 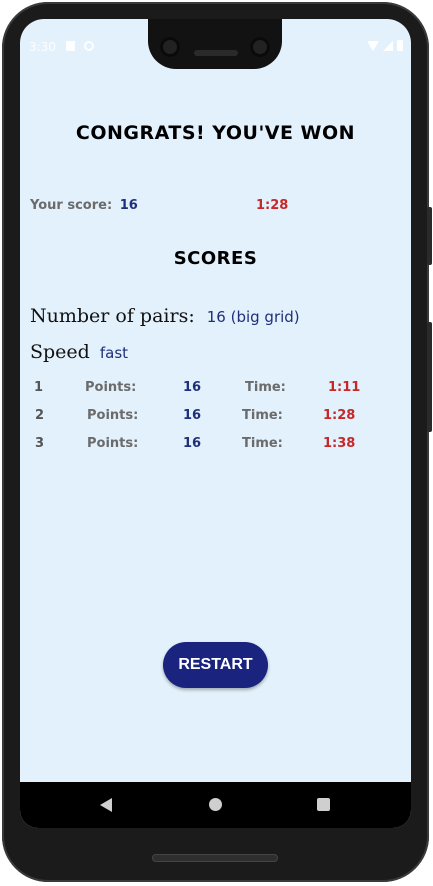 What do you see at coordinates (253, 317) in the screenshot?
I see `pairs-value: 16 (big grid)` at bounding box center [253, 317].